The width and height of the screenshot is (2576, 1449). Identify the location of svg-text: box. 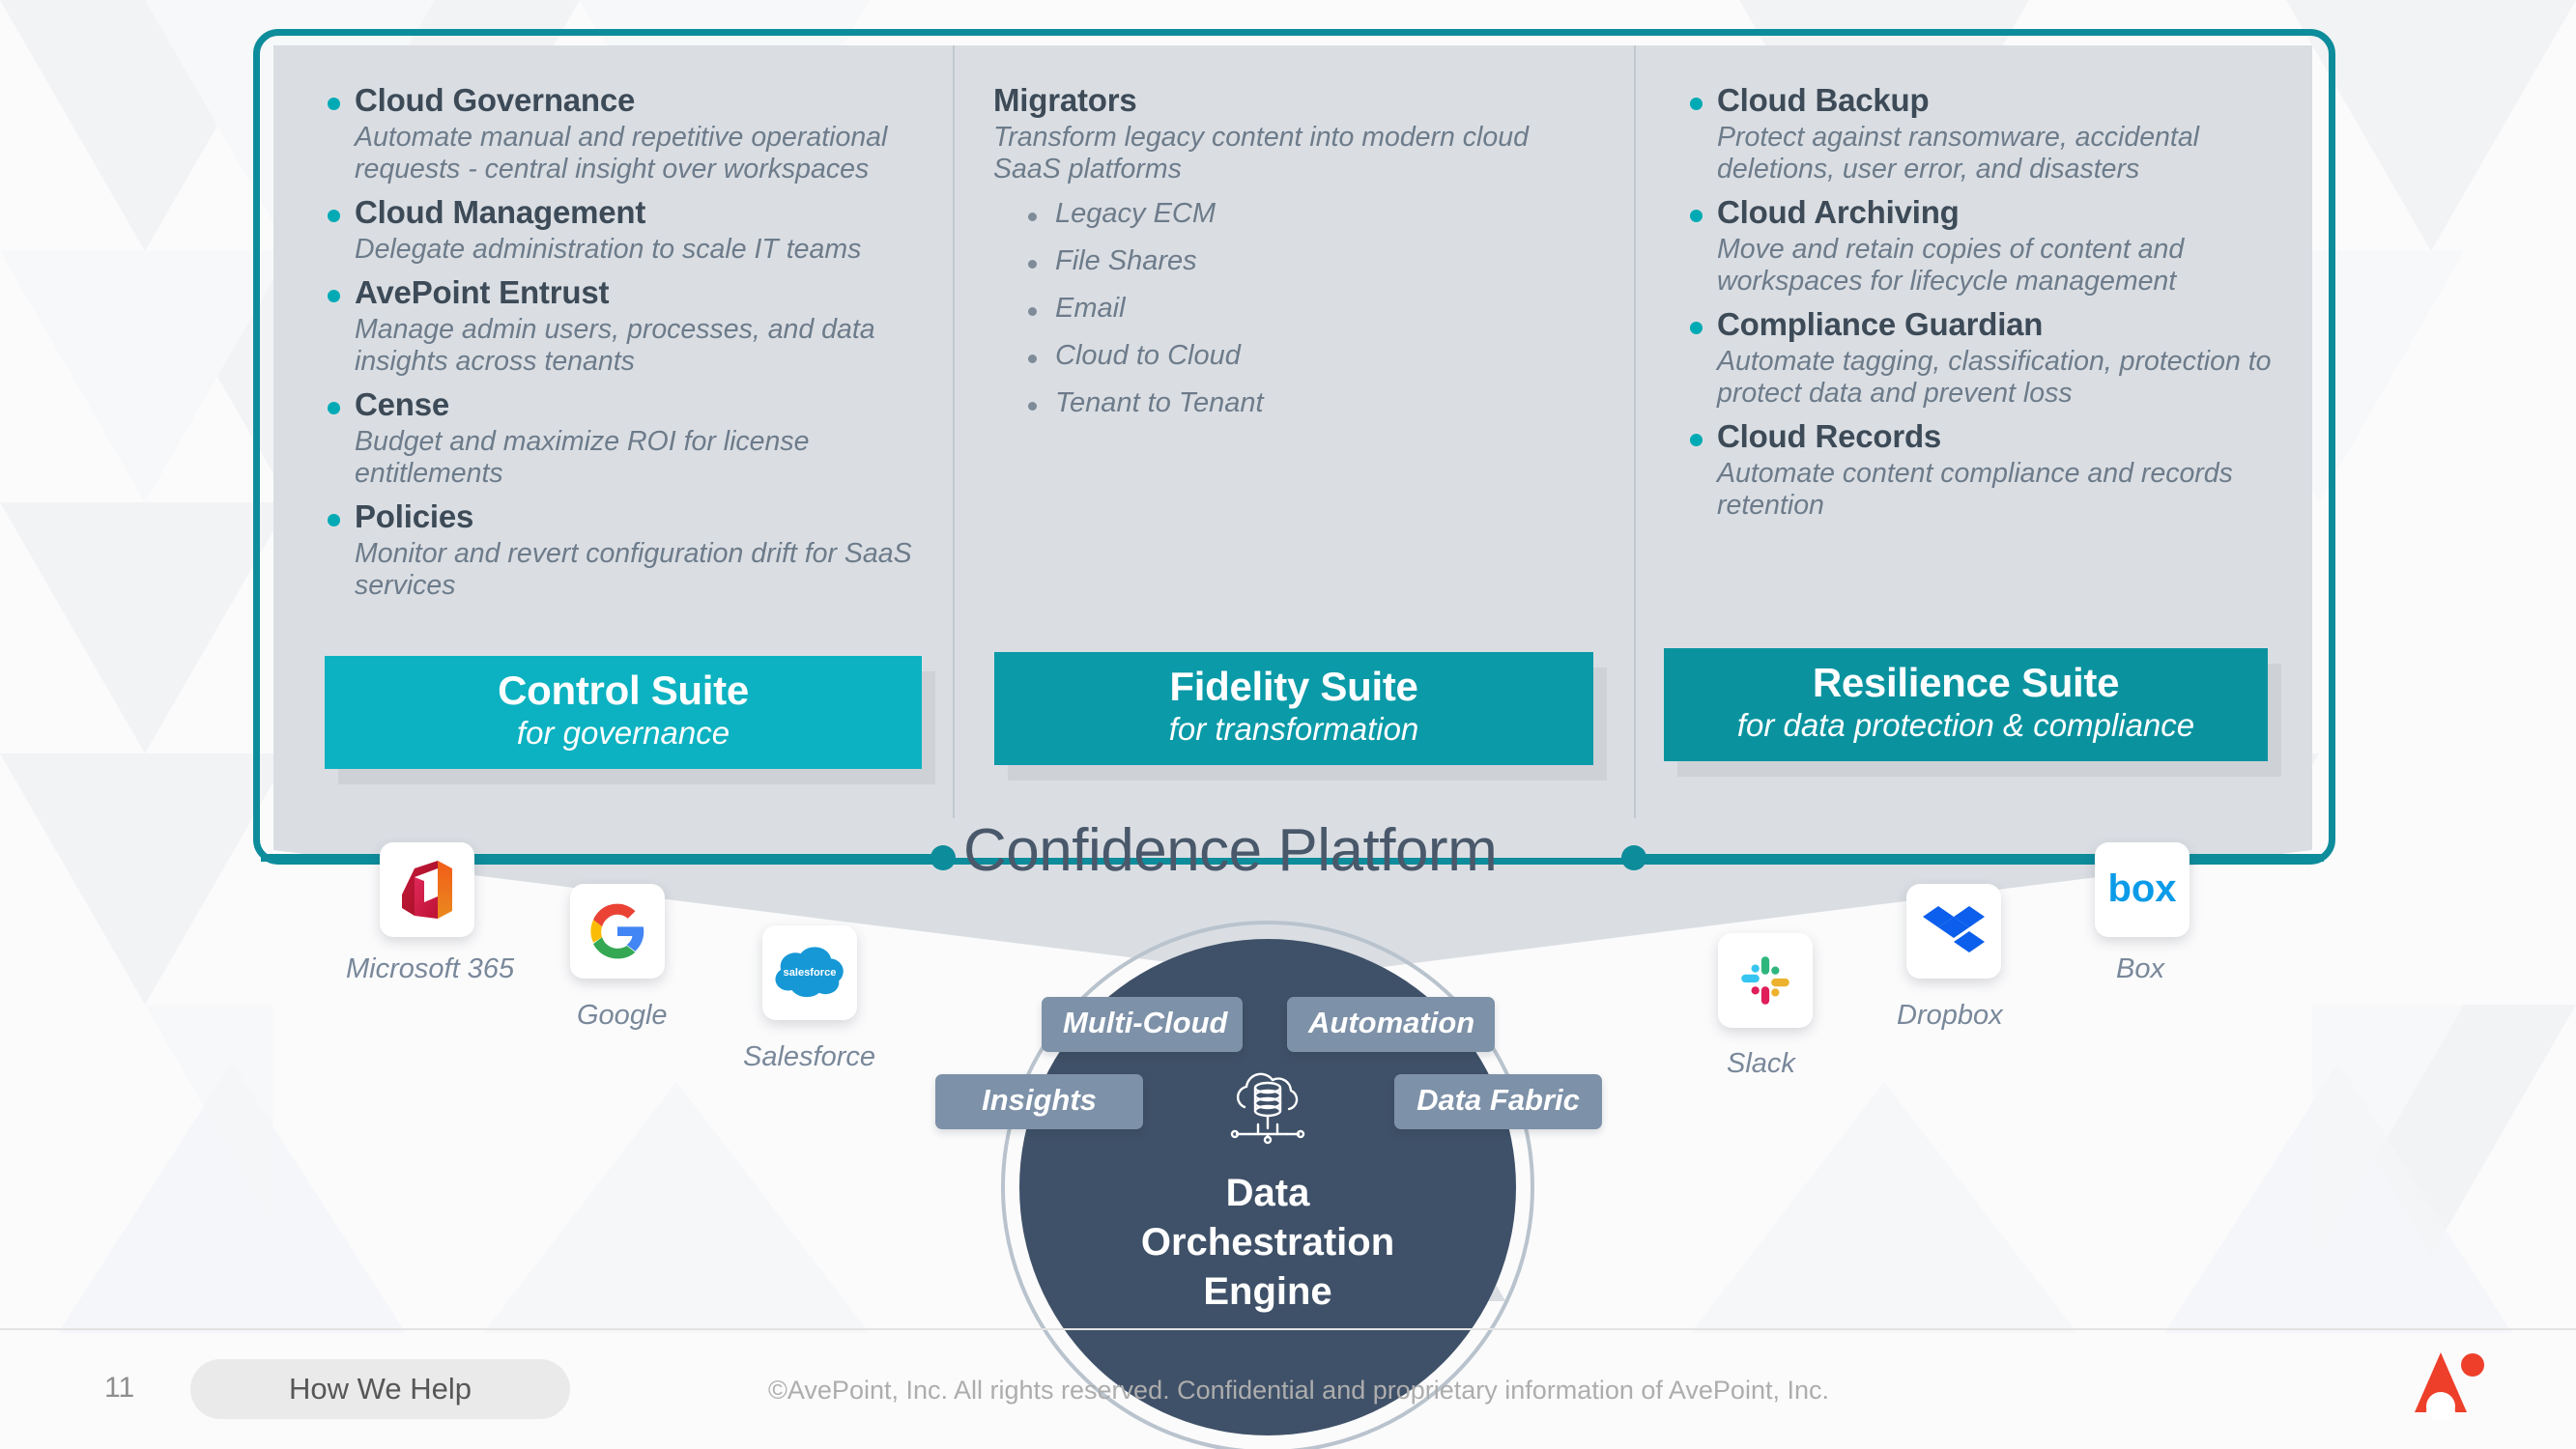
(2141, 888).